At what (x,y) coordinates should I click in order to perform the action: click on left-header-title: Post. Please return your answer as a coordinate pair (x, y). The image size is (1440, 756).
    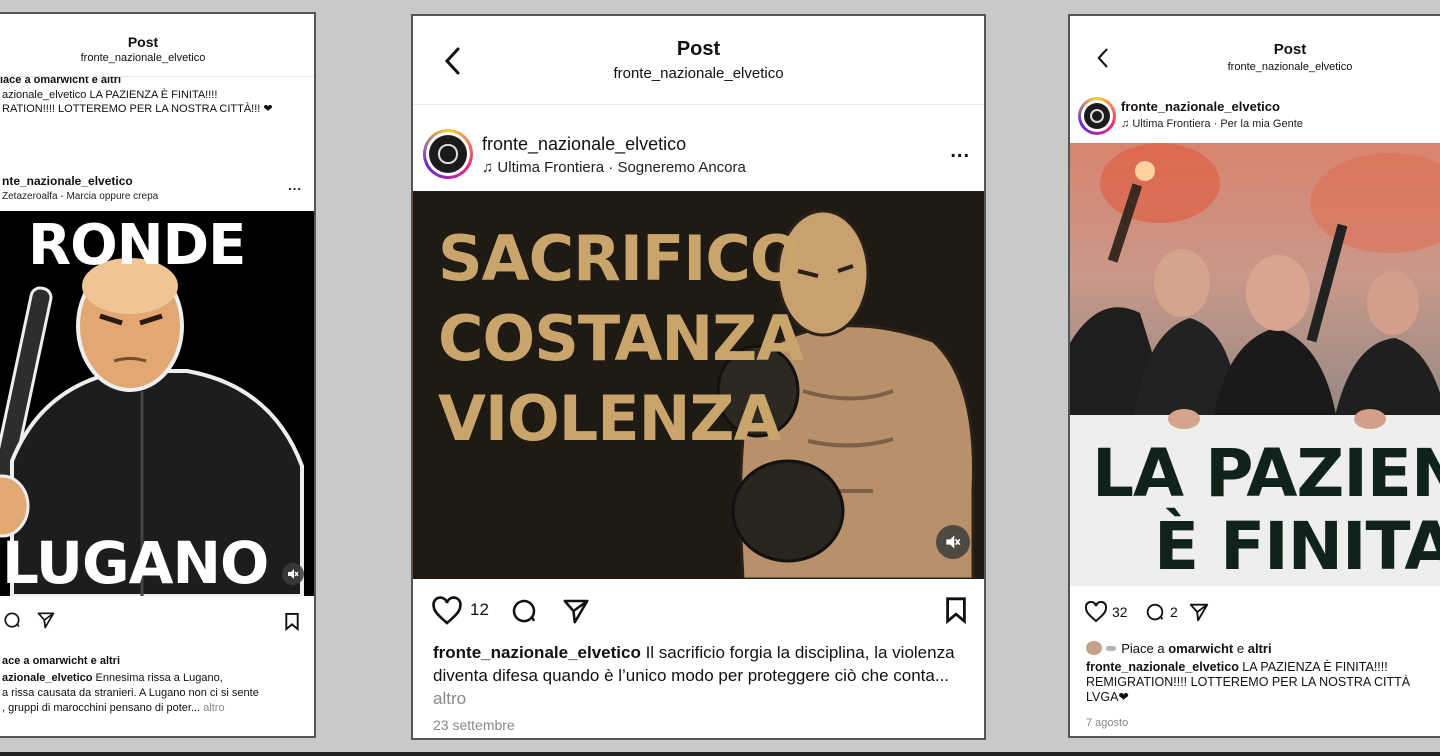
    Looking at the image, I should click on (143, 42).